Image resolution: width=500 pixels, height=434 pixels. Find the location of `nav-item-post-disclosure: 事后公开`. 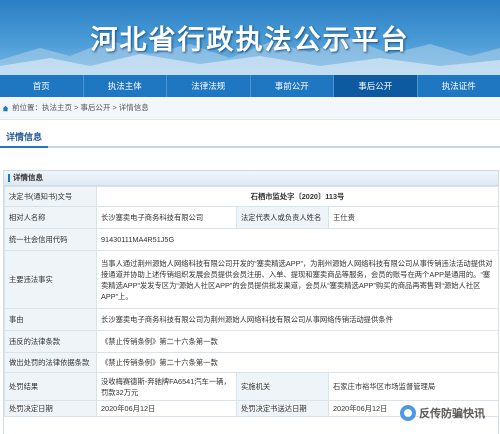

nav-item-post-disclosure: 事后公开 is located at coordinates (376, 86).